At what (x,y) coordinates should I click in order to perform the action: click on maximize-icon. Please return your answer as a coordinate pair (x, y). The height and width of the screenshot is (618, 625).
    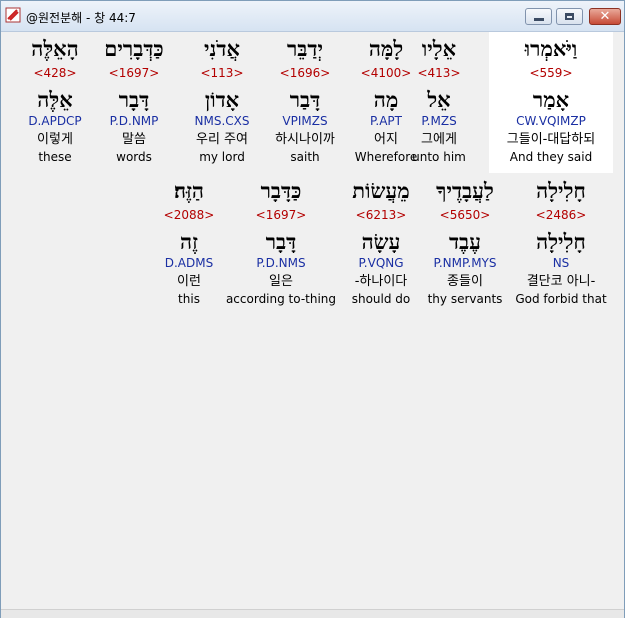
    Looking at the image, I should click on (569, 16).